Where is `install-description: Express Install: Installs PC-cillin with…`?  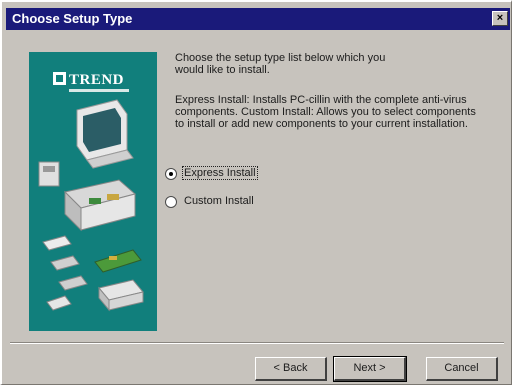
install-description: Express Install: Installs PC-cillin with… is located at coordinates (325, 112).